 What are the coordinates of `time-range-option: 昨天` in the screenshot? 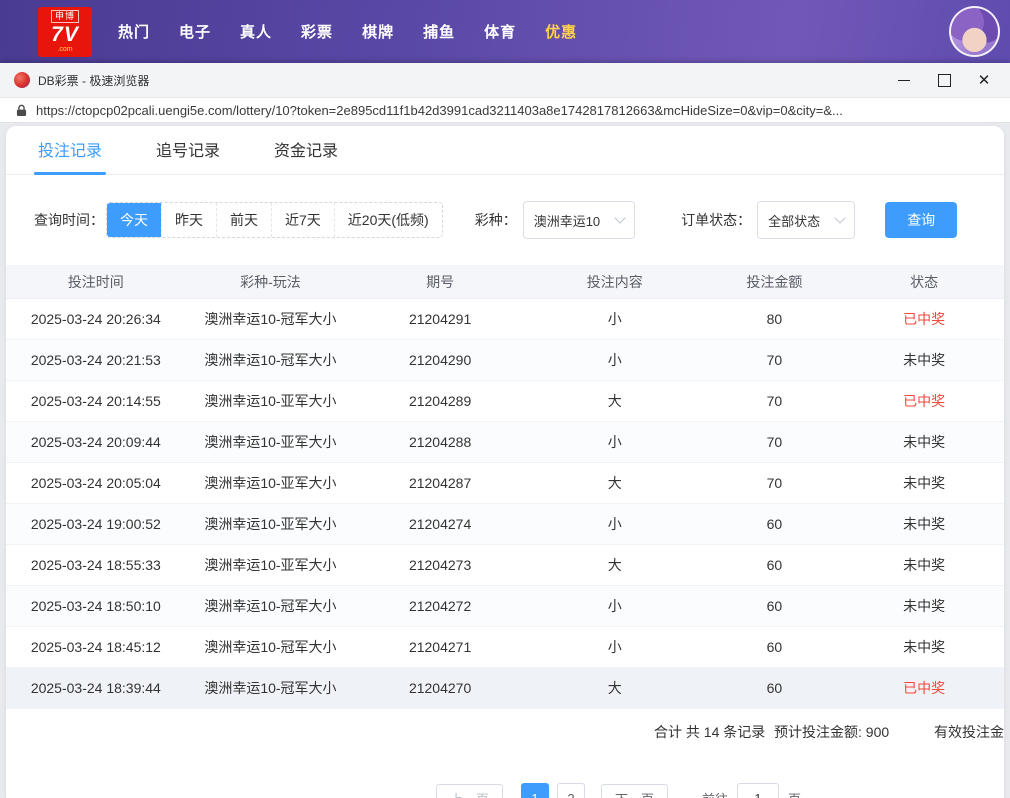 It's located at (188, 220).